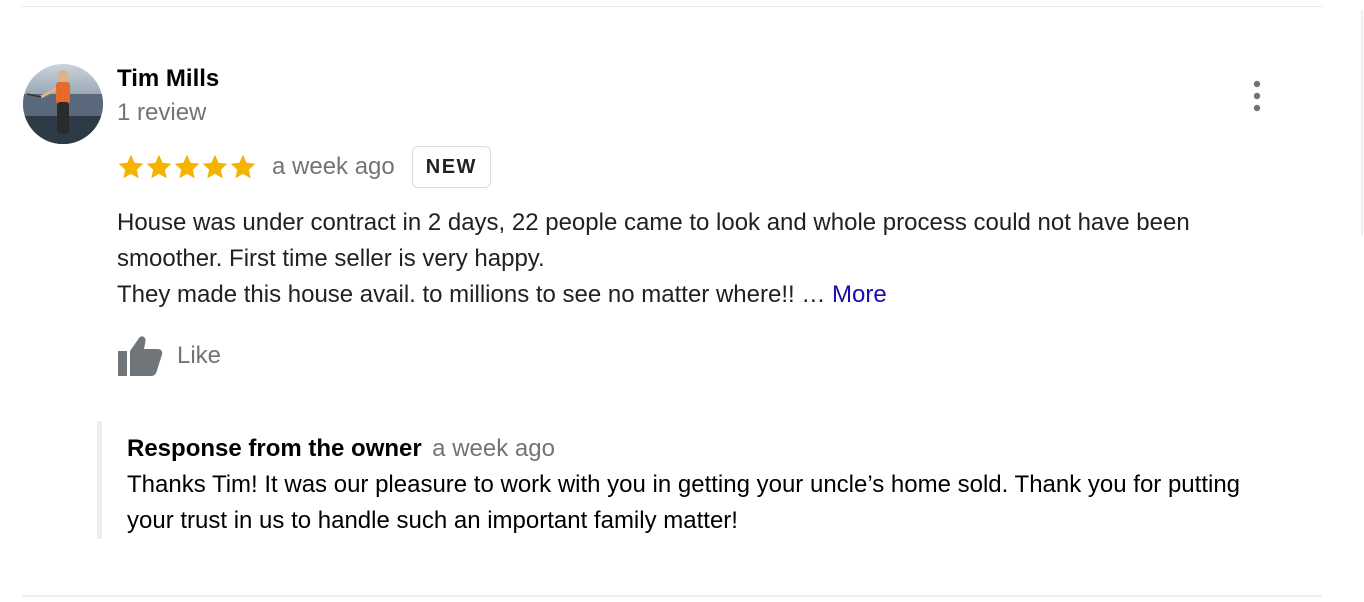  Describe the element at coordinates (333, 166) in the screenshot. I see `review-time: a week ago` at that location.